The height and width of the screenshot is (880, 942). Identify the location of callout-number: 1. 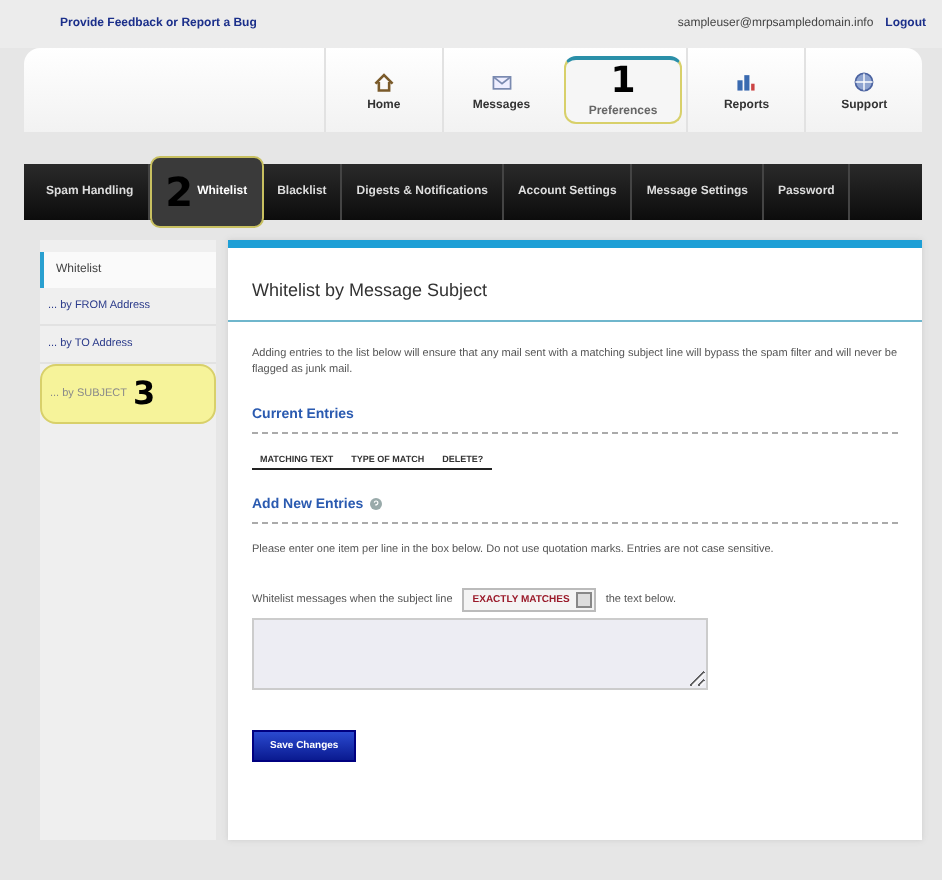
(623, 82).